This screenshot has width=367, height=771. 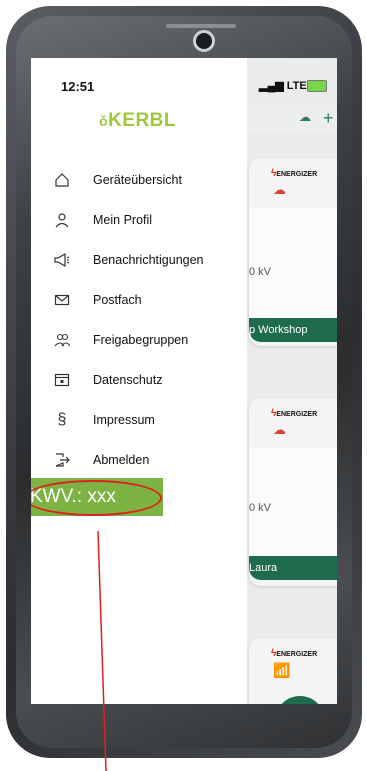 I want to click on folder-lock-icon, so click(x=62, y=380).